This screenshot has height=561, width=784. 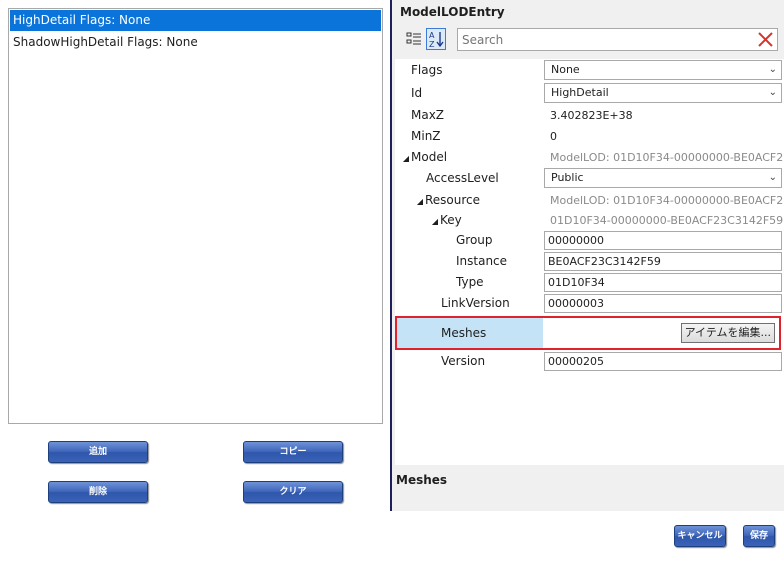 What do you see at coordinates (663, 178) in the screenshot?
I see `access-level-select: Public ⌄` at bounding box center [663, 178].